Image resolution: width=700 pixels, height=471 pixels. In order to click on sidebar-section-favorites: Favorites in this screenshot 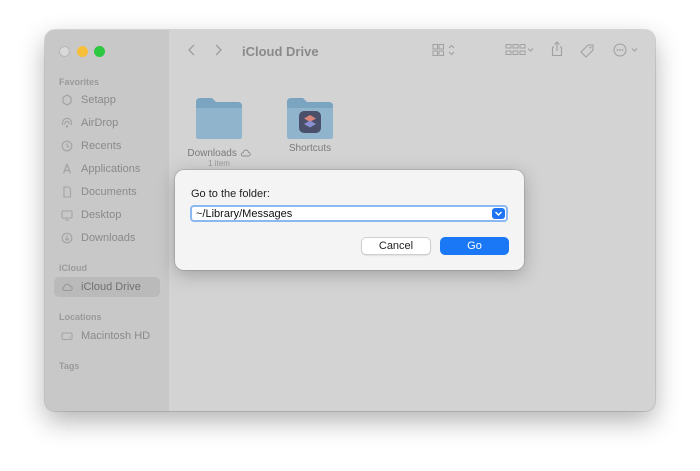, I will do `click(79, 82)`.